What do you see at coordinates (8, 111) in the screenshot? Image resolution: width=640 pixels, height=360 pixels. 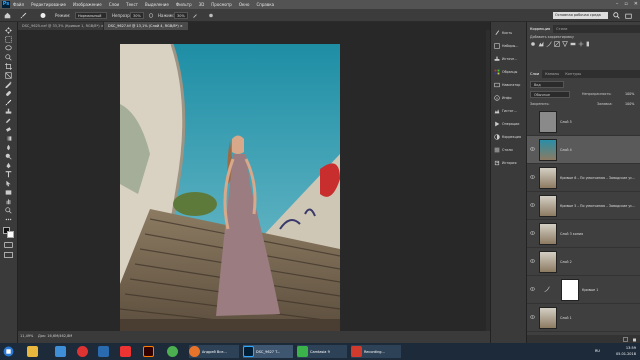 I see `stamp-tool` at bounding box center [8, 111].